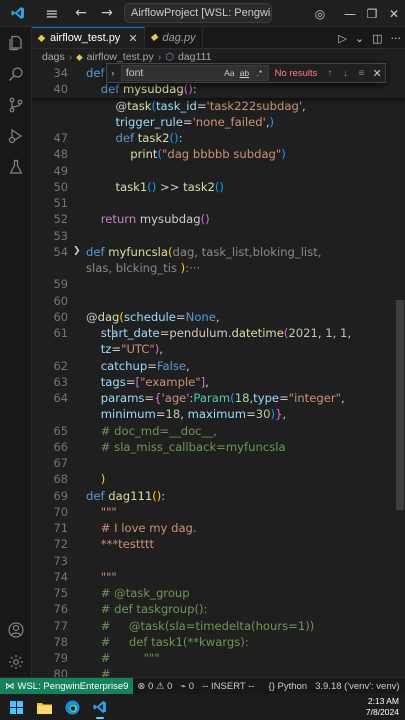  I want to click on windows-start-icon, so click(16, 707).